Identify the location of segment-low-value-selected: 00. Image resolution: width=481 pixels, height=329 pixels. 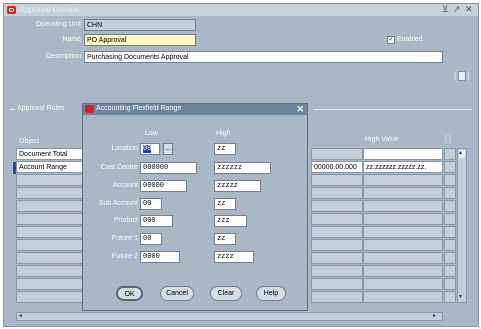
(147, 149).